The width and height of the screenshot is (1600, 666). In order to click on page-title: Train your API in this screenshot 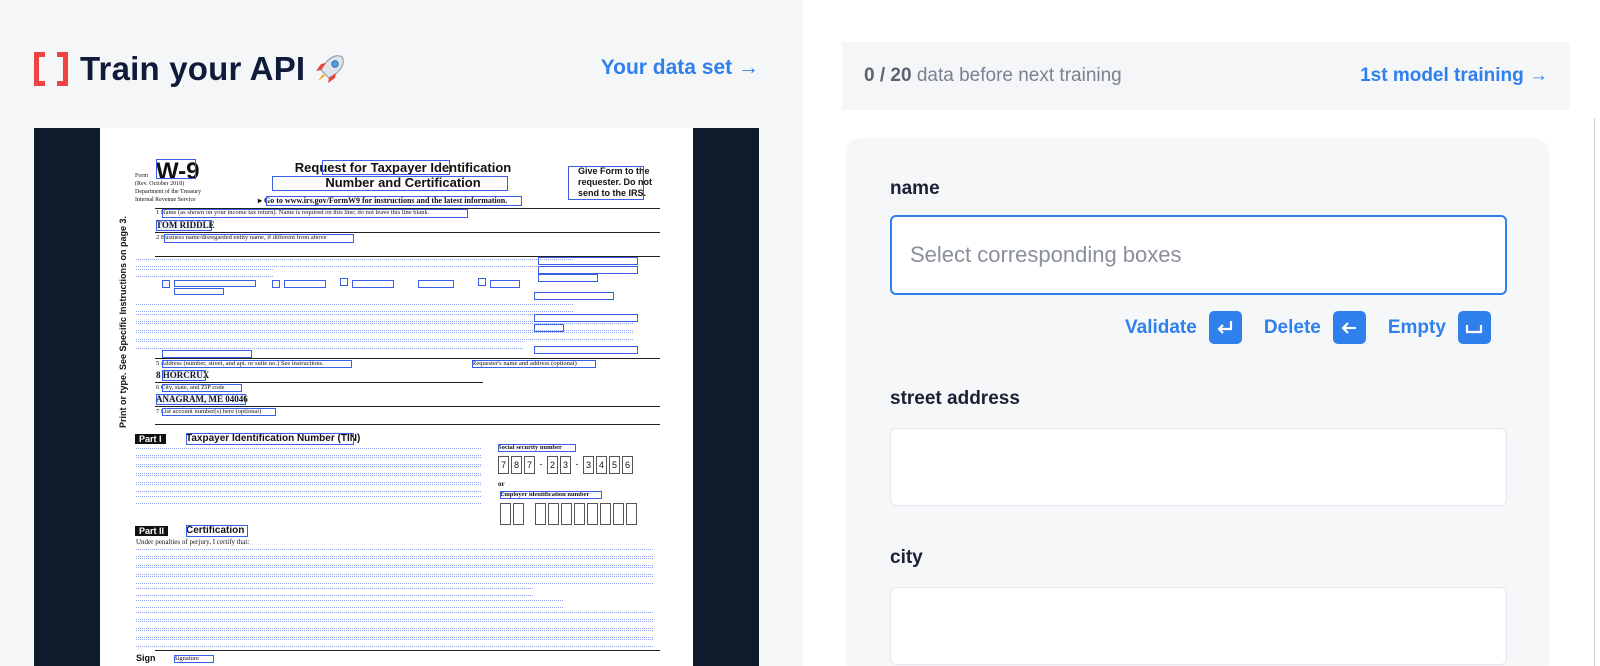, I will do `click(193, 68)`.